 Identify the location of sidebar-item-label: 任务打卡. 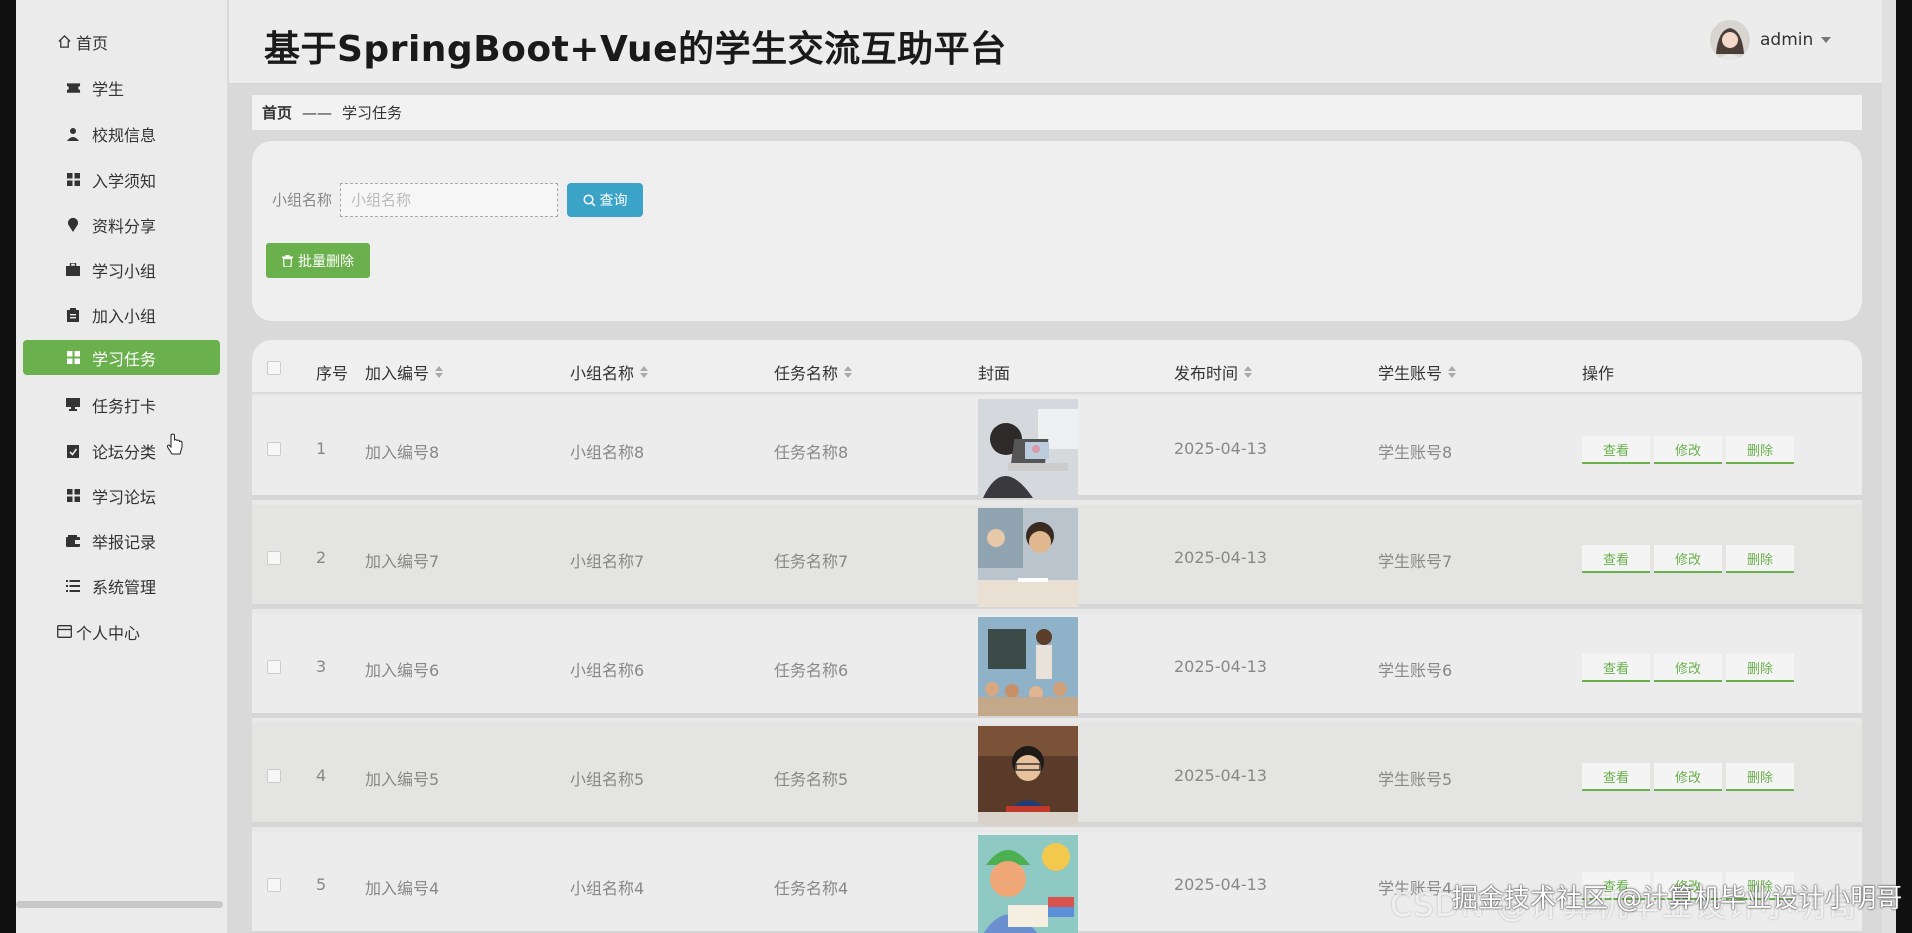
(124, 406).